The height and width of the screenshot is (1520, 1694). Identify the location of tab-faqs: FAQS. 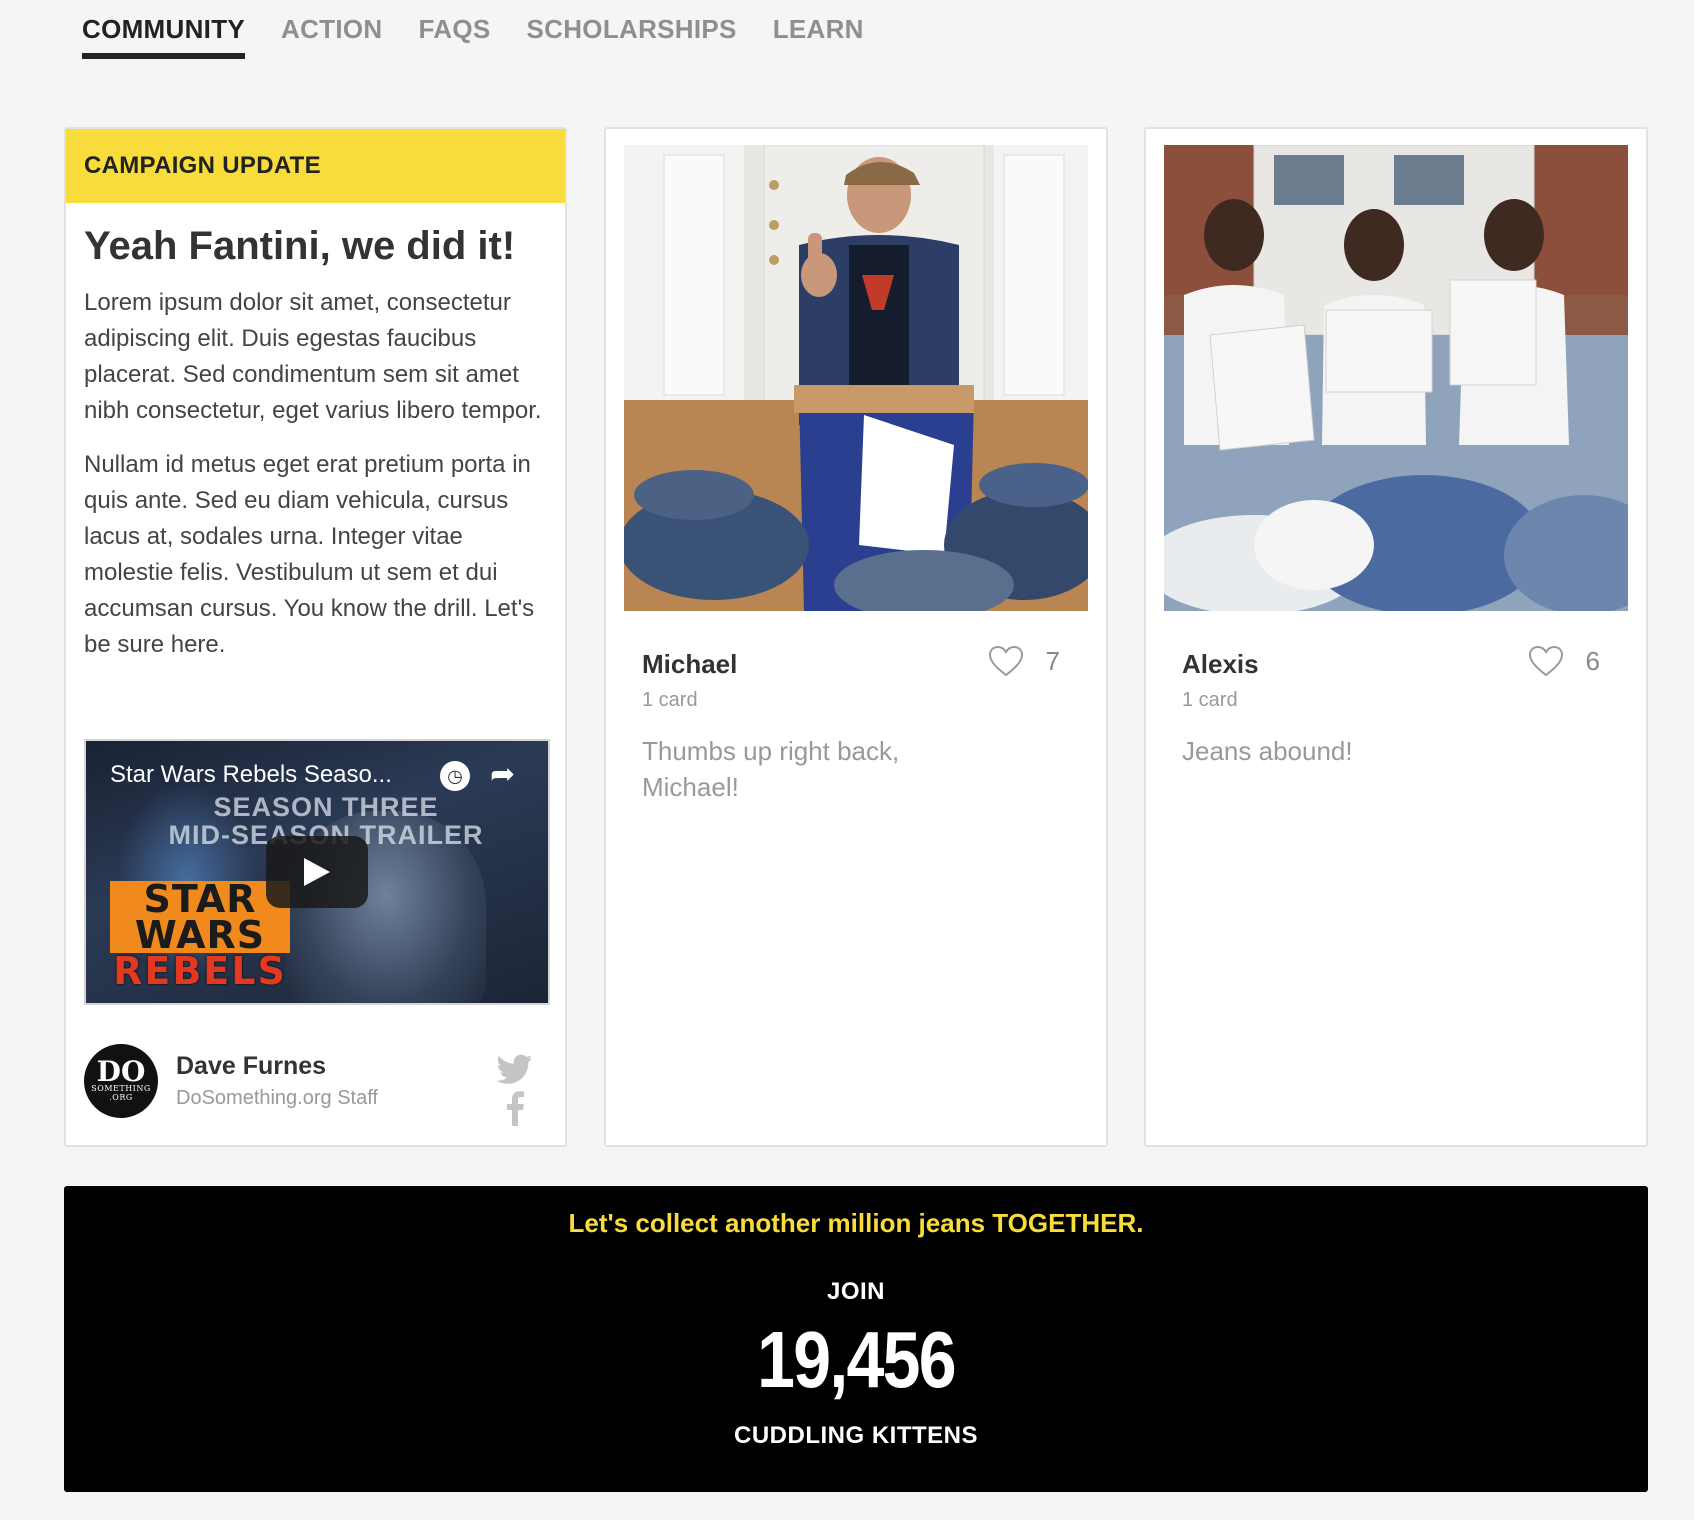
(455, 36).